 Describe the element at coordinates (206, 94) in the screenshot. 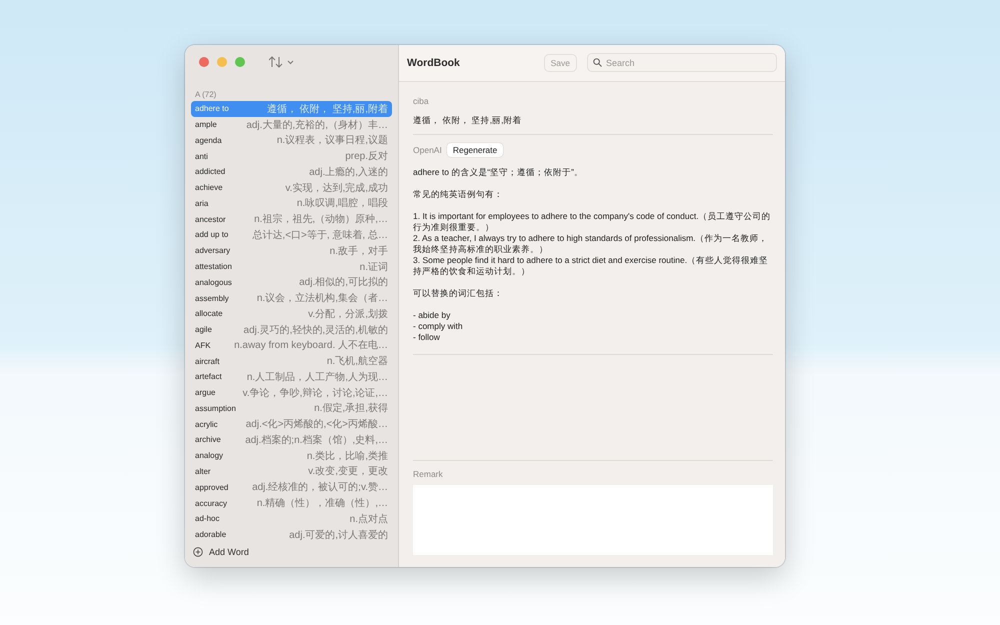

I see `section-header: A (72)` at that location.